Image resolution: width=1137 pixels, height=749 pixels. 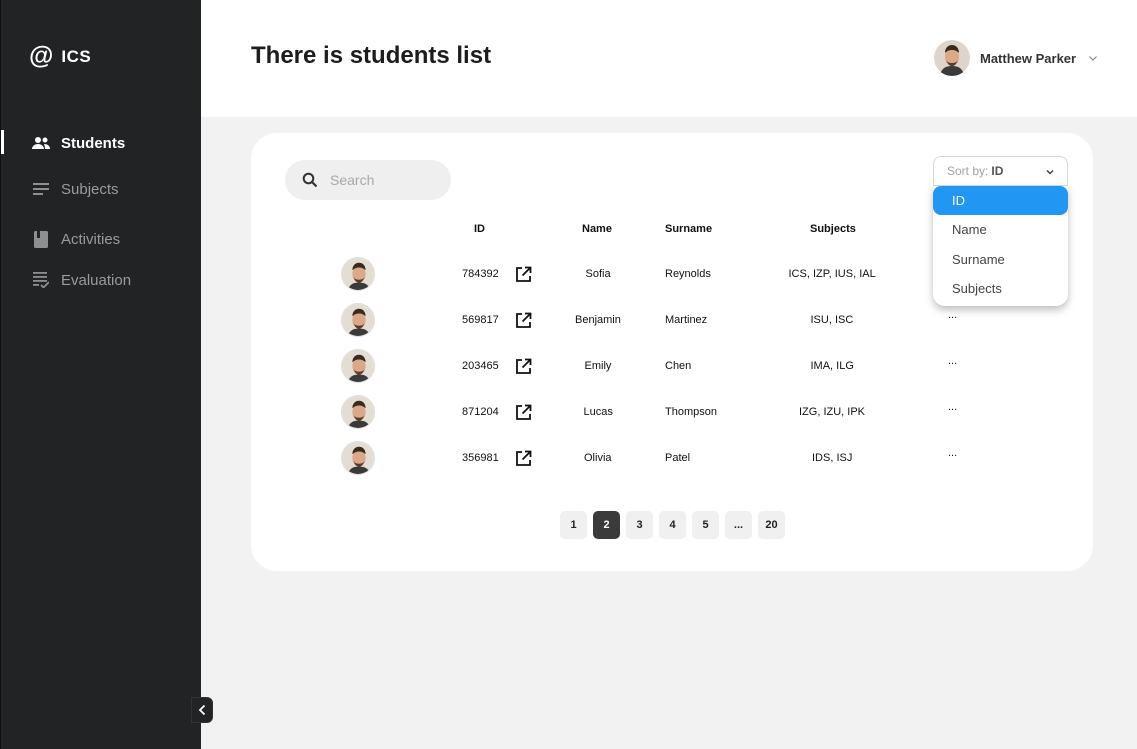 What do you see at coordinates (2, 142) in the screenshot?
I see `active-indicator` at bounding box center [2, 142].